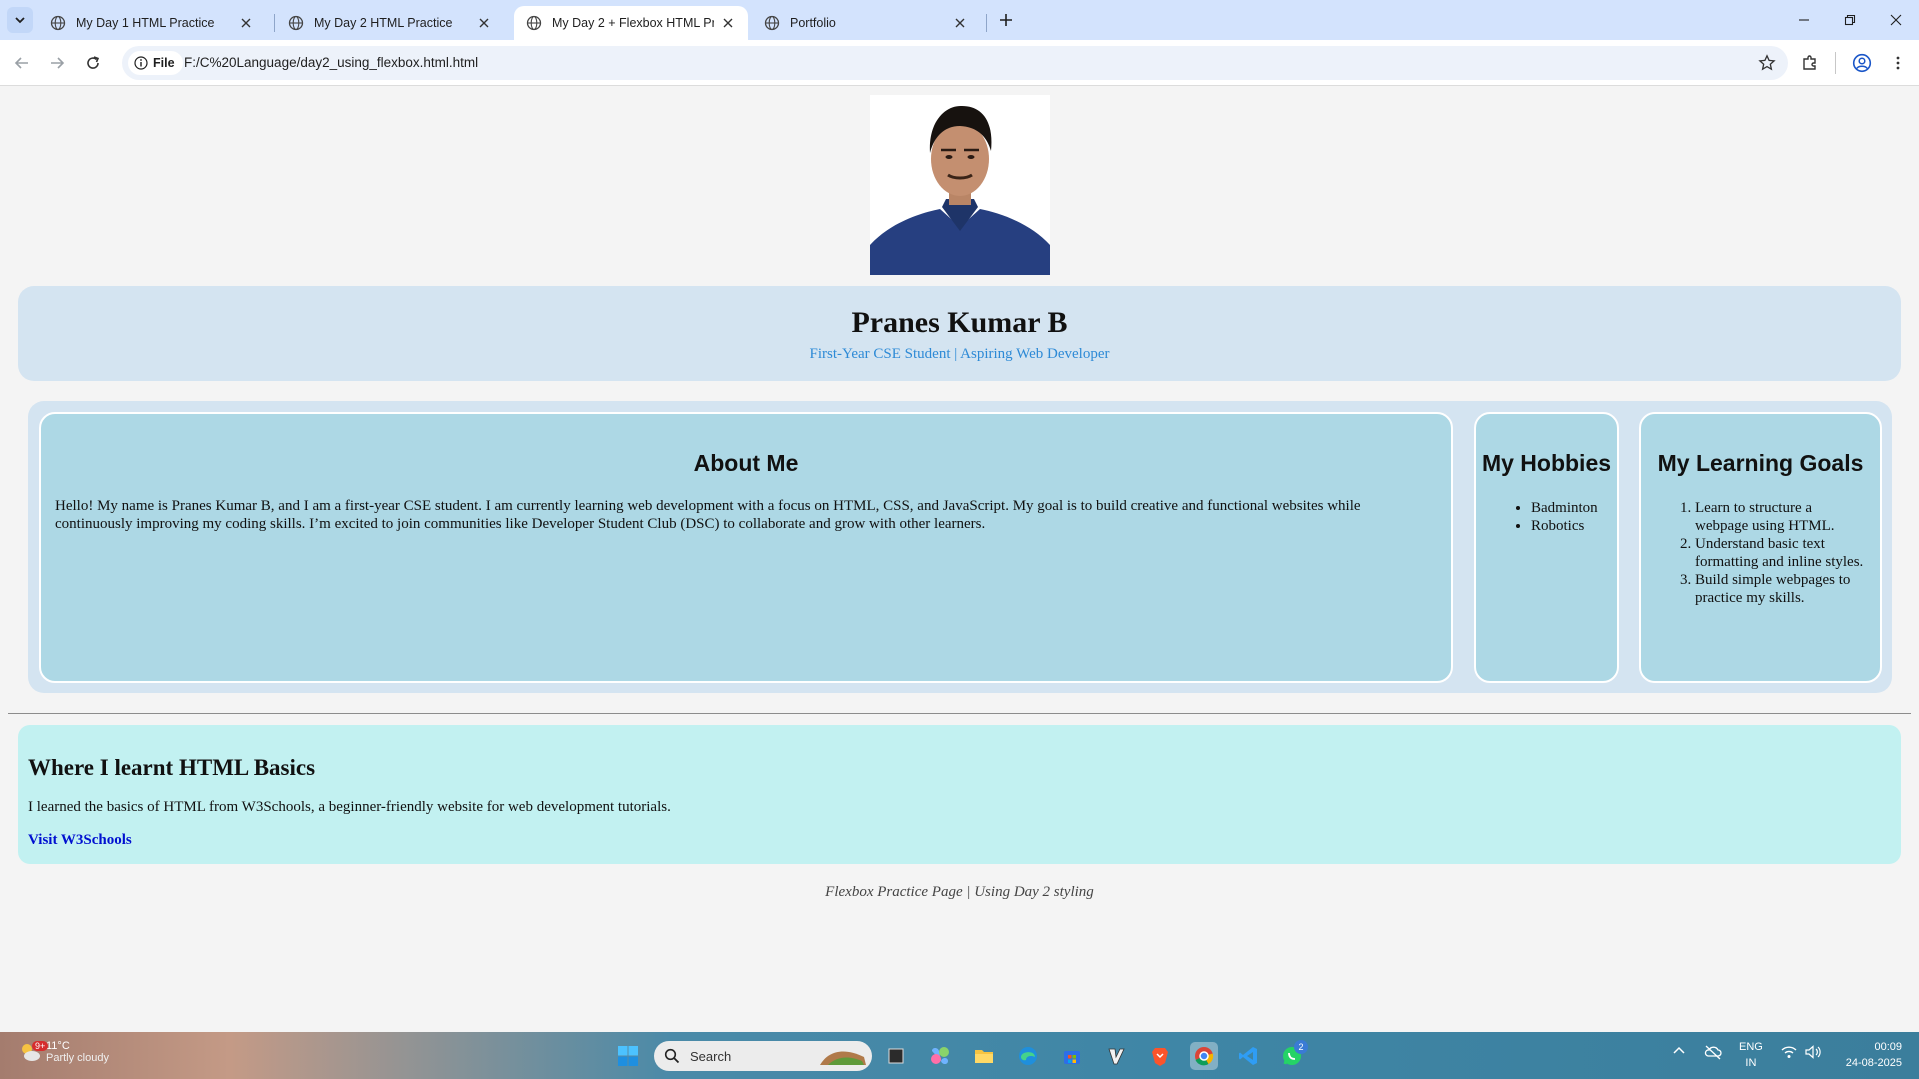 This screenshot has width=1919, height=1079. Describe the element at coordinates (1813, 1053) in the screenshot. I see `volume-status` at that location.